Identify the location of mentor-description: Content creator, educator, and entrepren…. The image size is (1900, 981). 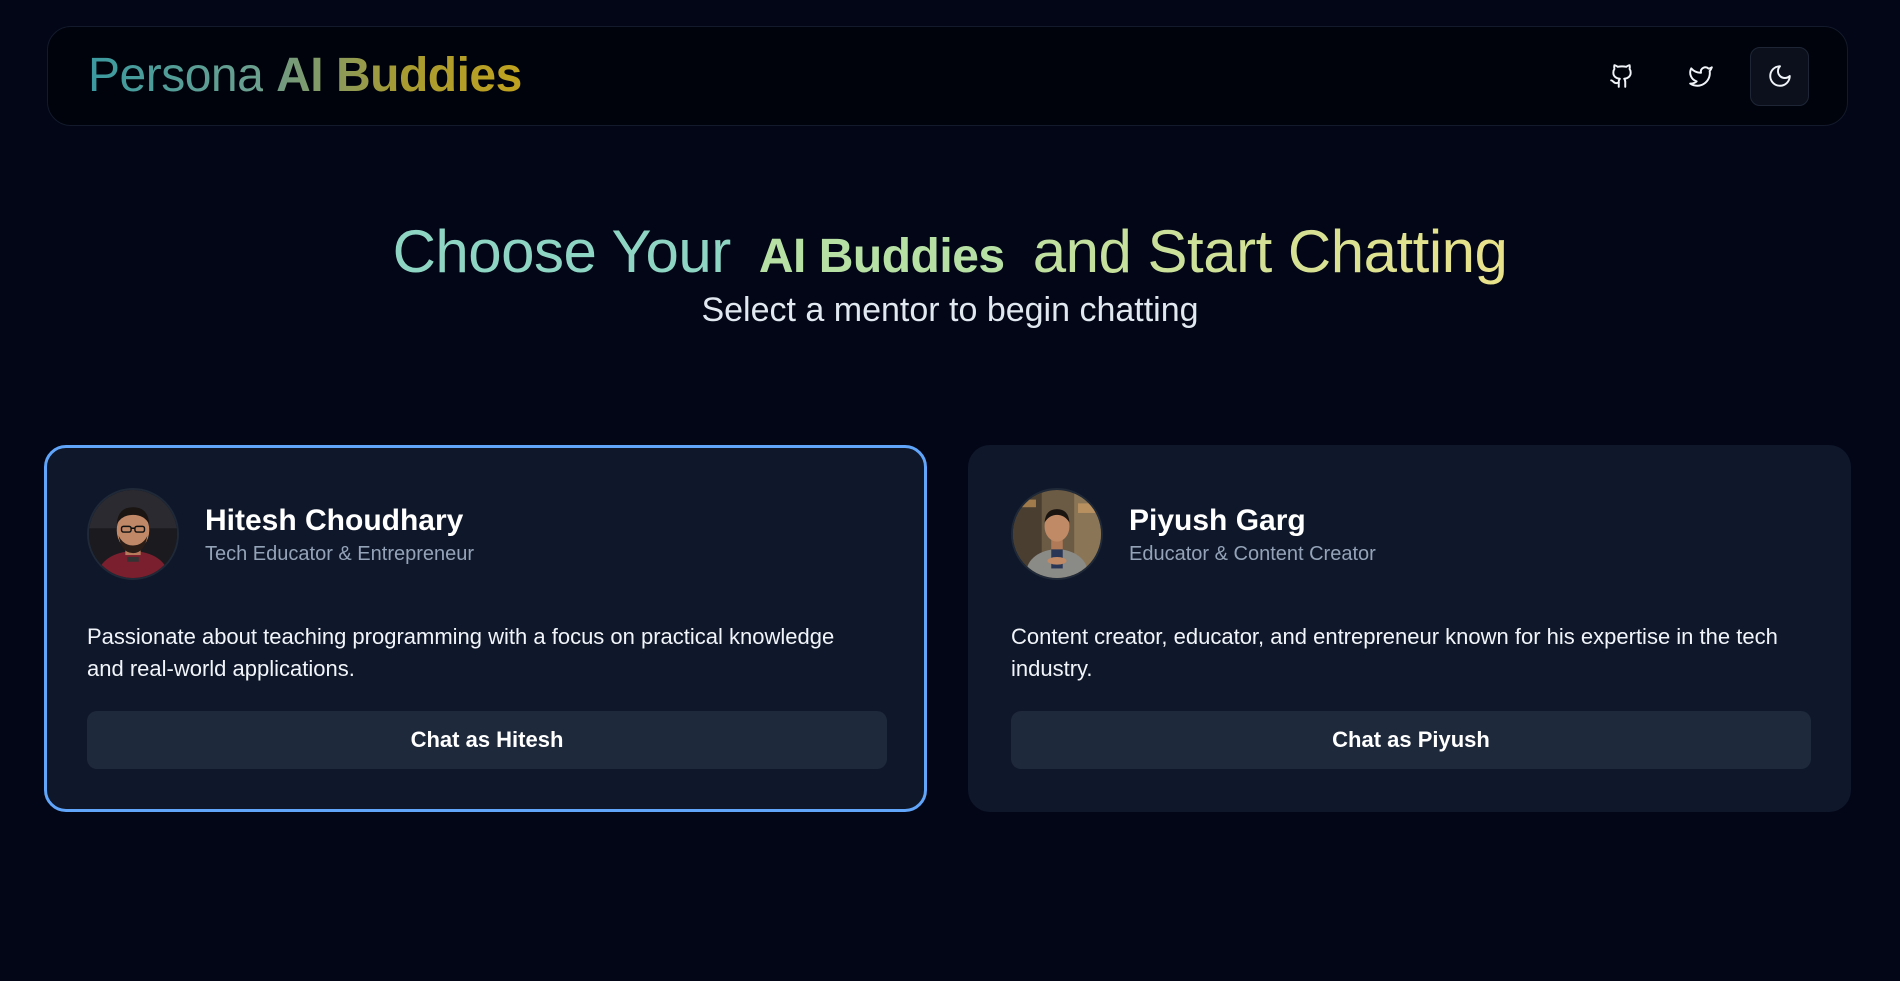
(1394, 652).